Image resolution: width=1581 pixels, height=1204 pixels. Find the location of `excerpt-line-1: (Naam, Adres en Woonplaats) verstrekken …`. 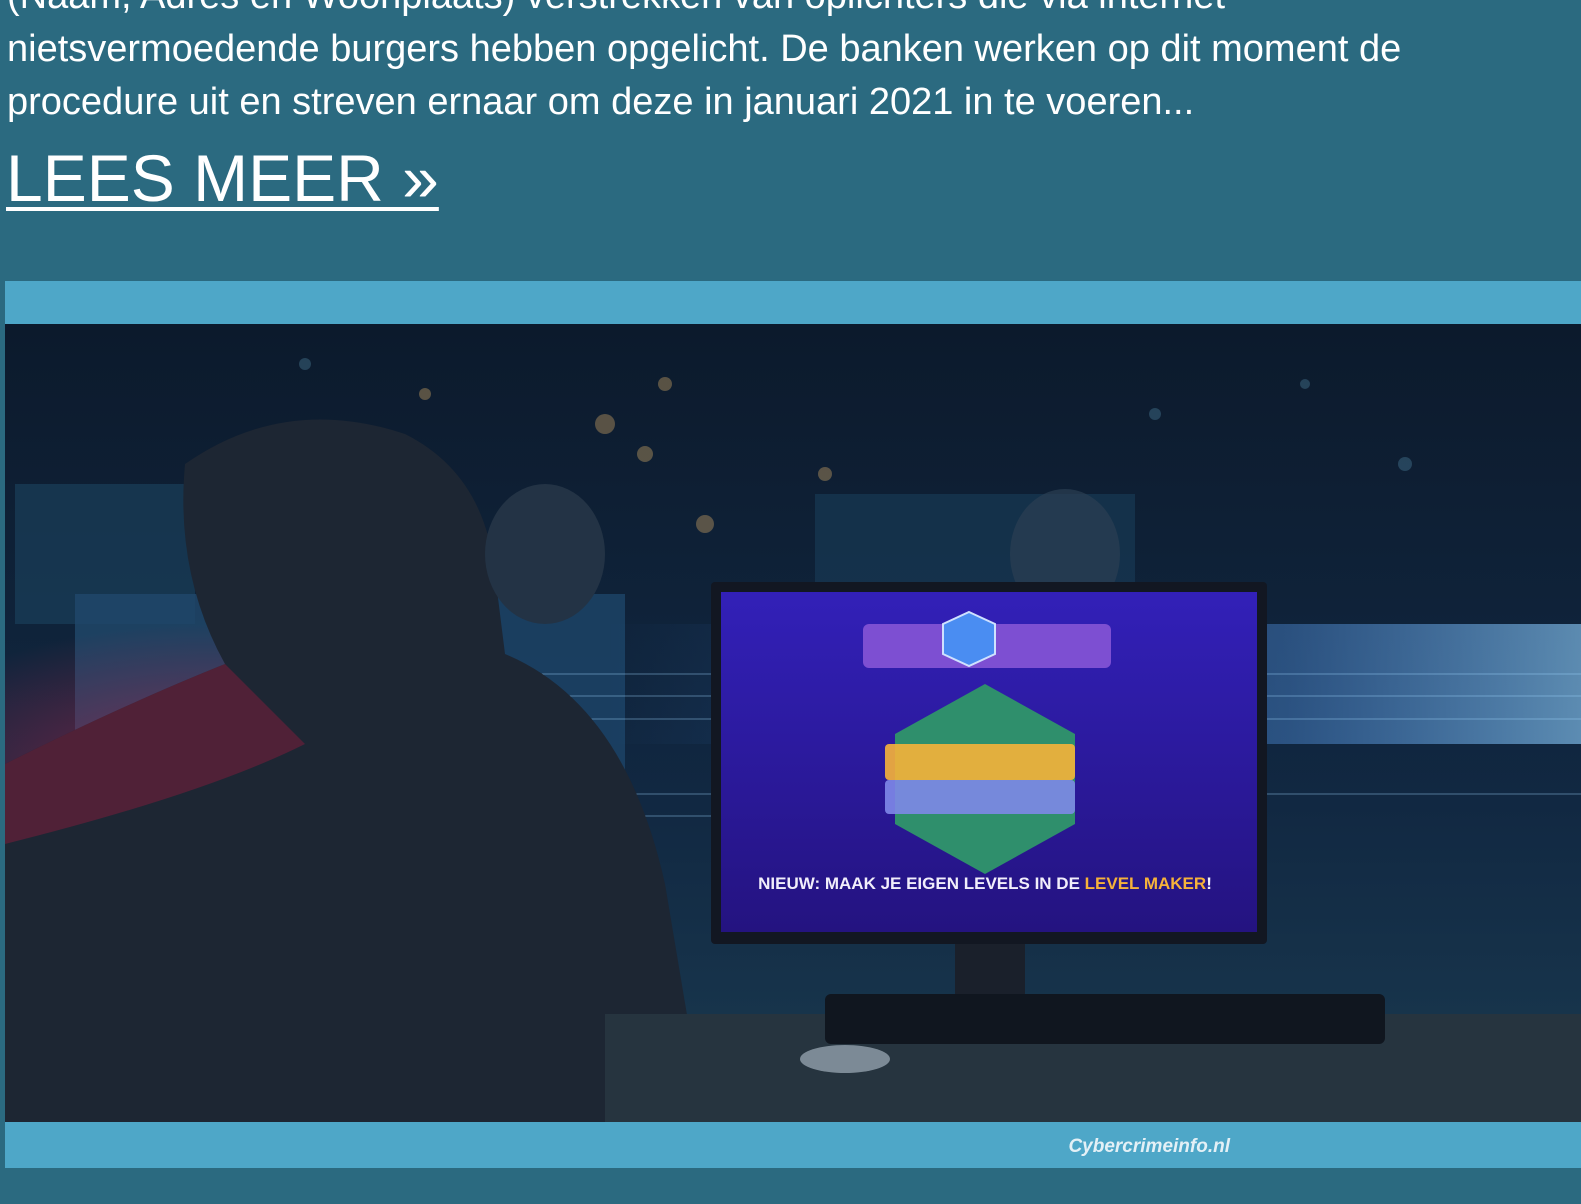

excerpt-line-1: (Naam, Adres en Woonplaats) verstrekken … is located at coordinates (787, 11).